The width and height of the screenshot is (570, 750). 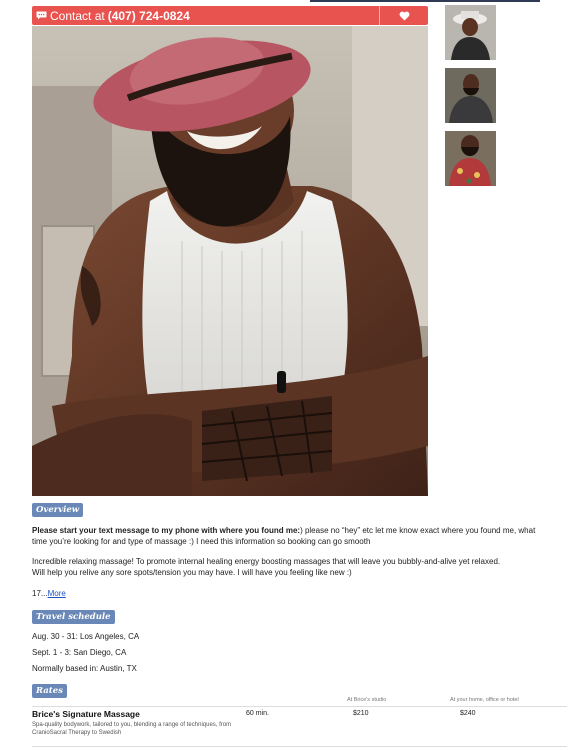 I want to click on heart-icon, so click(x=404, y=15).